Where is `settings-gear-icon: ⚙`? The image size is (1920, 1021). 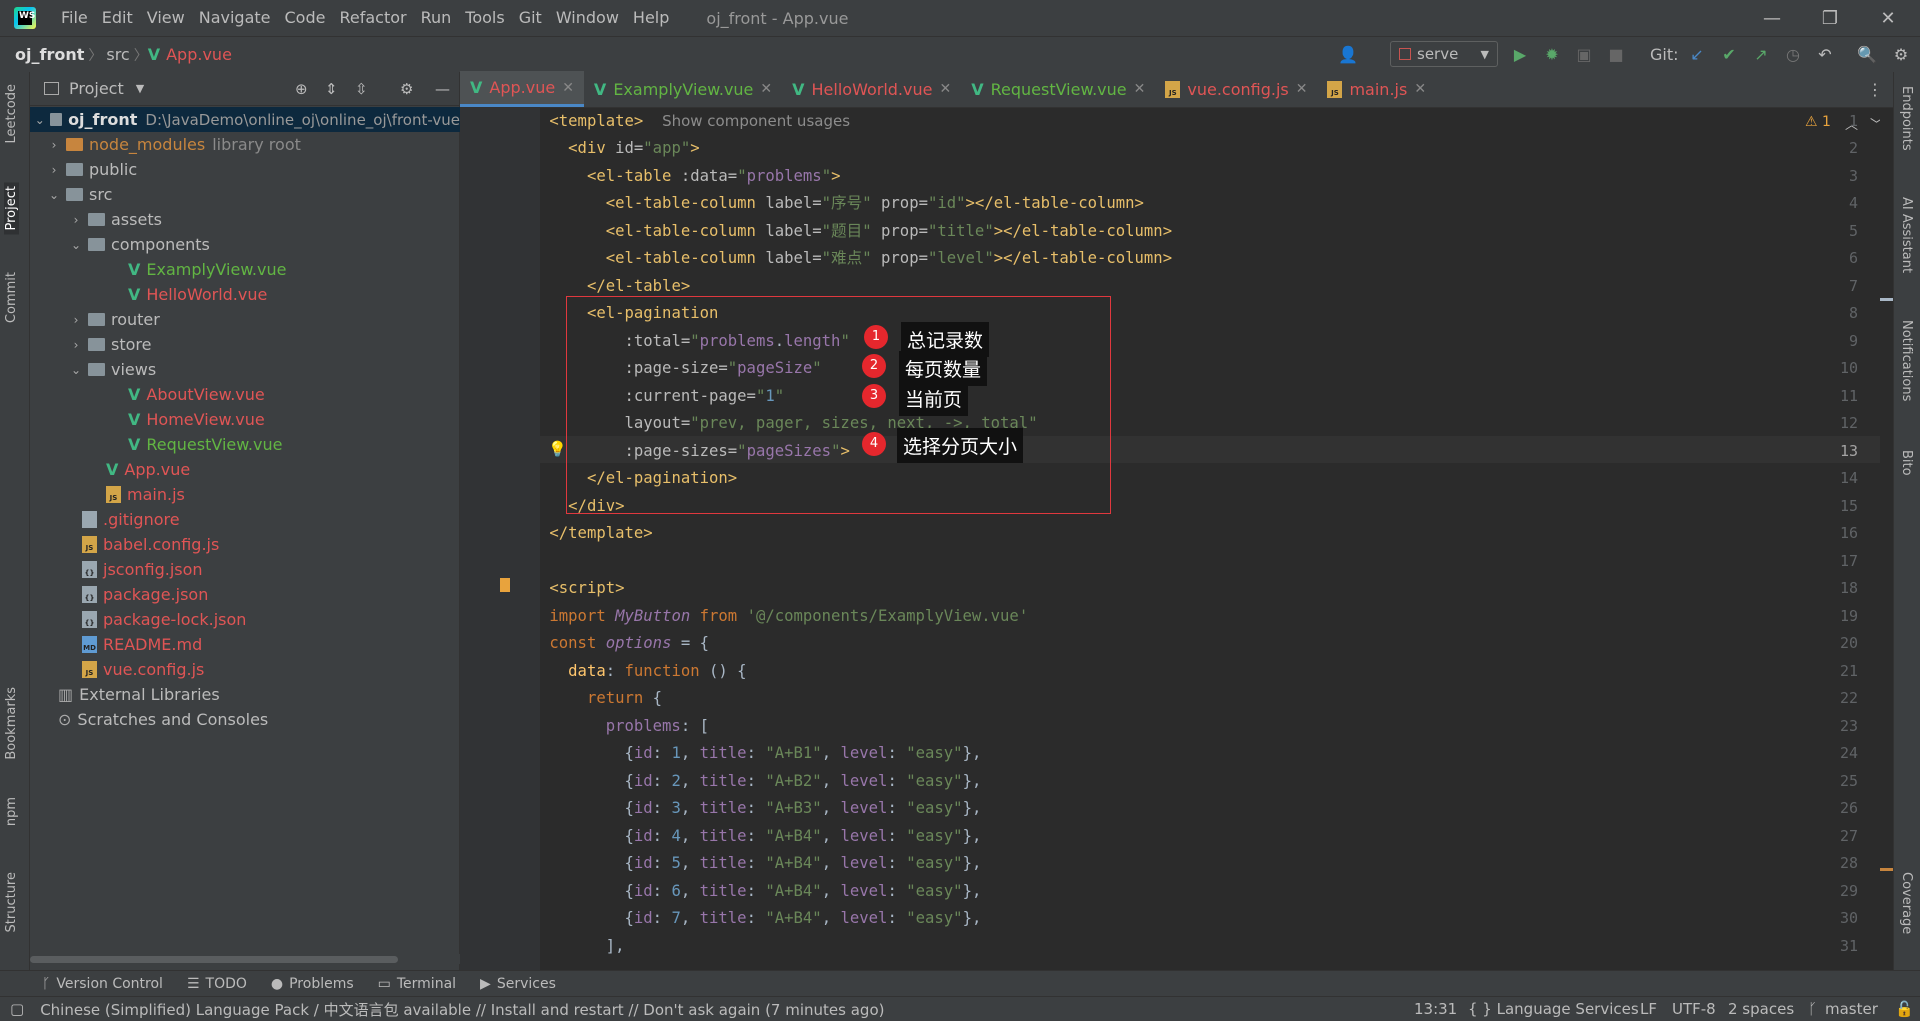
settings-gear-icon: ⚙ is located at coordinates (1901, 54).